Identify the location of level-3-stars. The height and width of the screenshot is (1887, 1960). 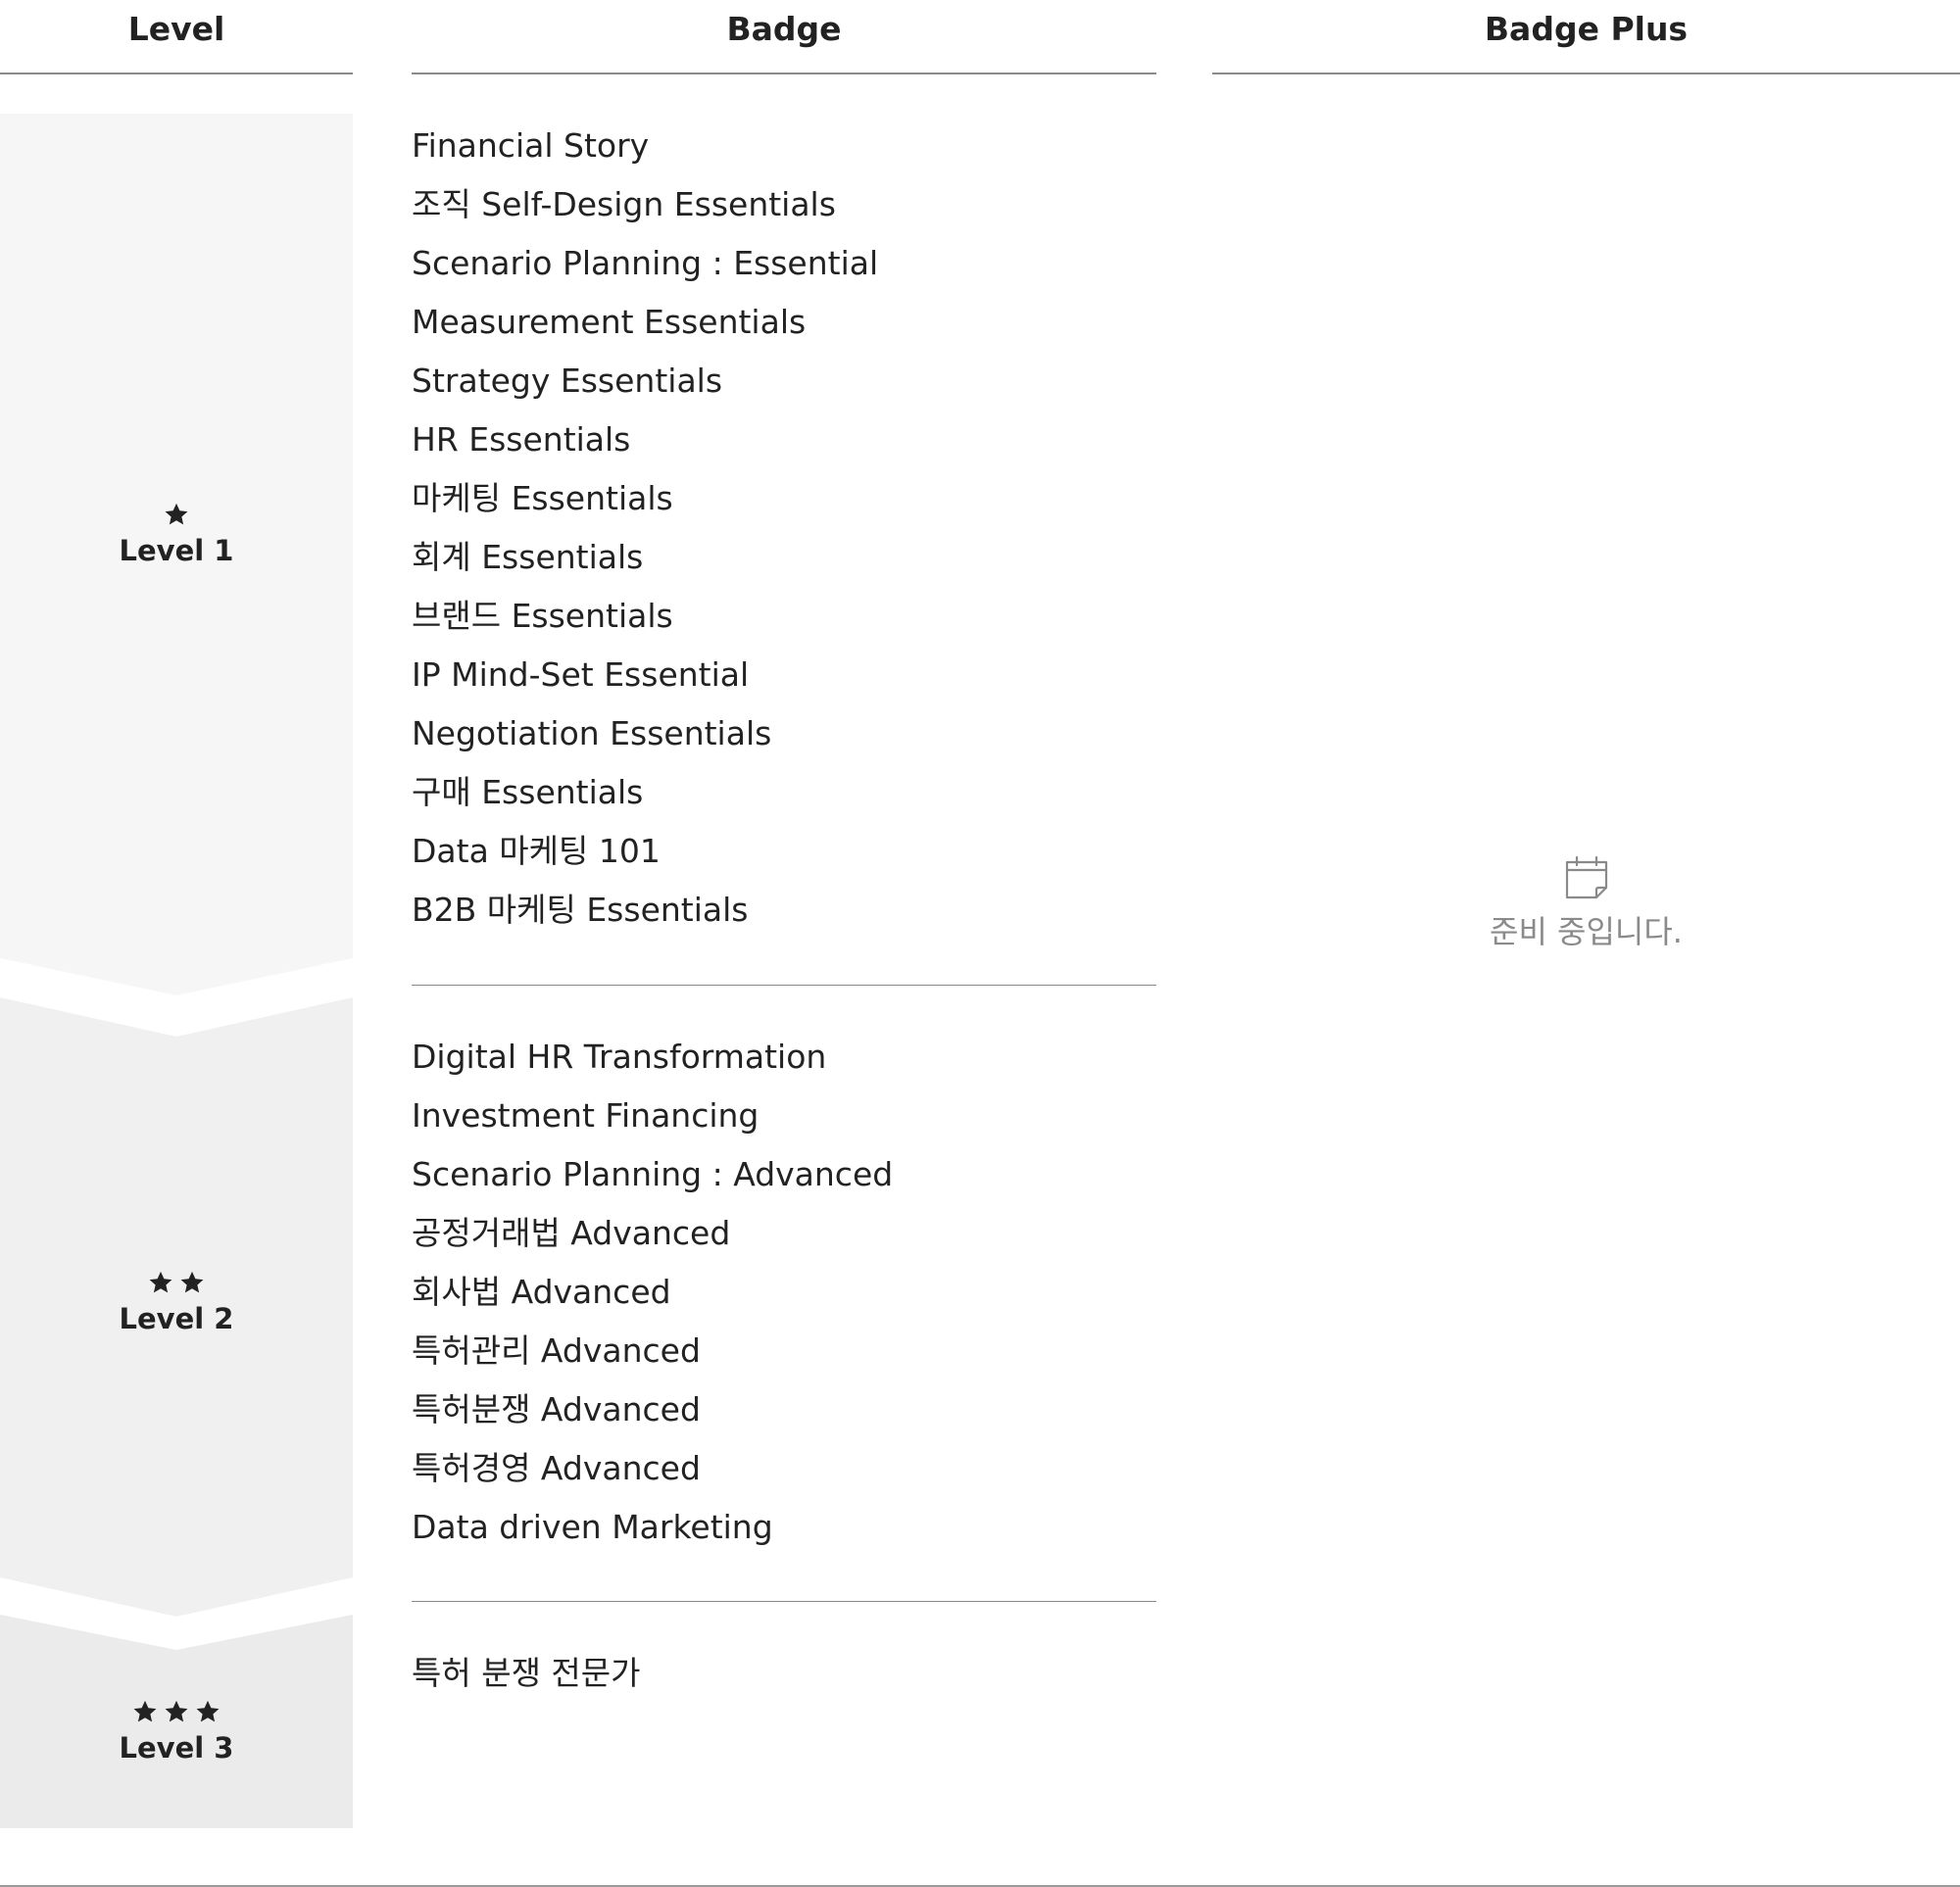
(176, 1712).